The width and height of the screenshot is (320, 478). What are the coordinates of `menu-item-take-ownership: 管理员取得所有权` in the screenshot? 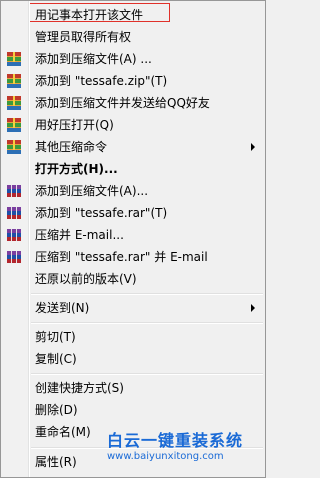 It's located at (133, 37).